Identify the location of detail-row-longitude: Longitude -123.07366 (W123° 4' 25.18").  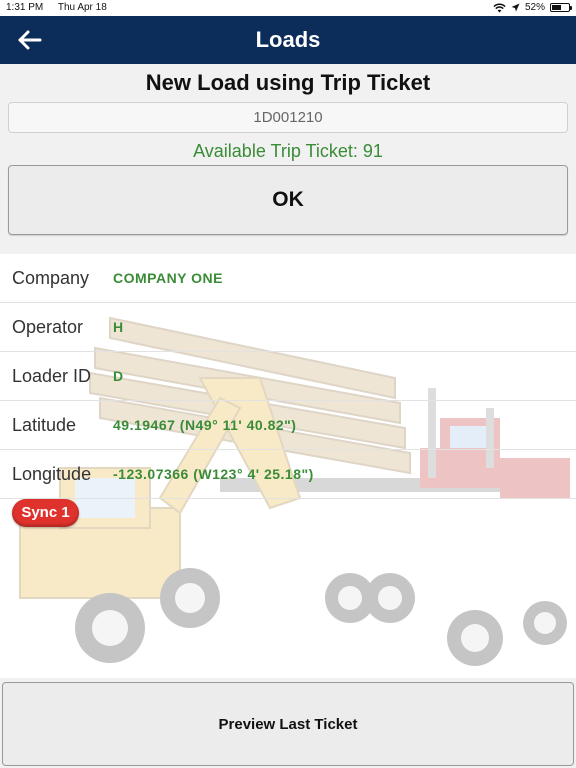
(288, 474).